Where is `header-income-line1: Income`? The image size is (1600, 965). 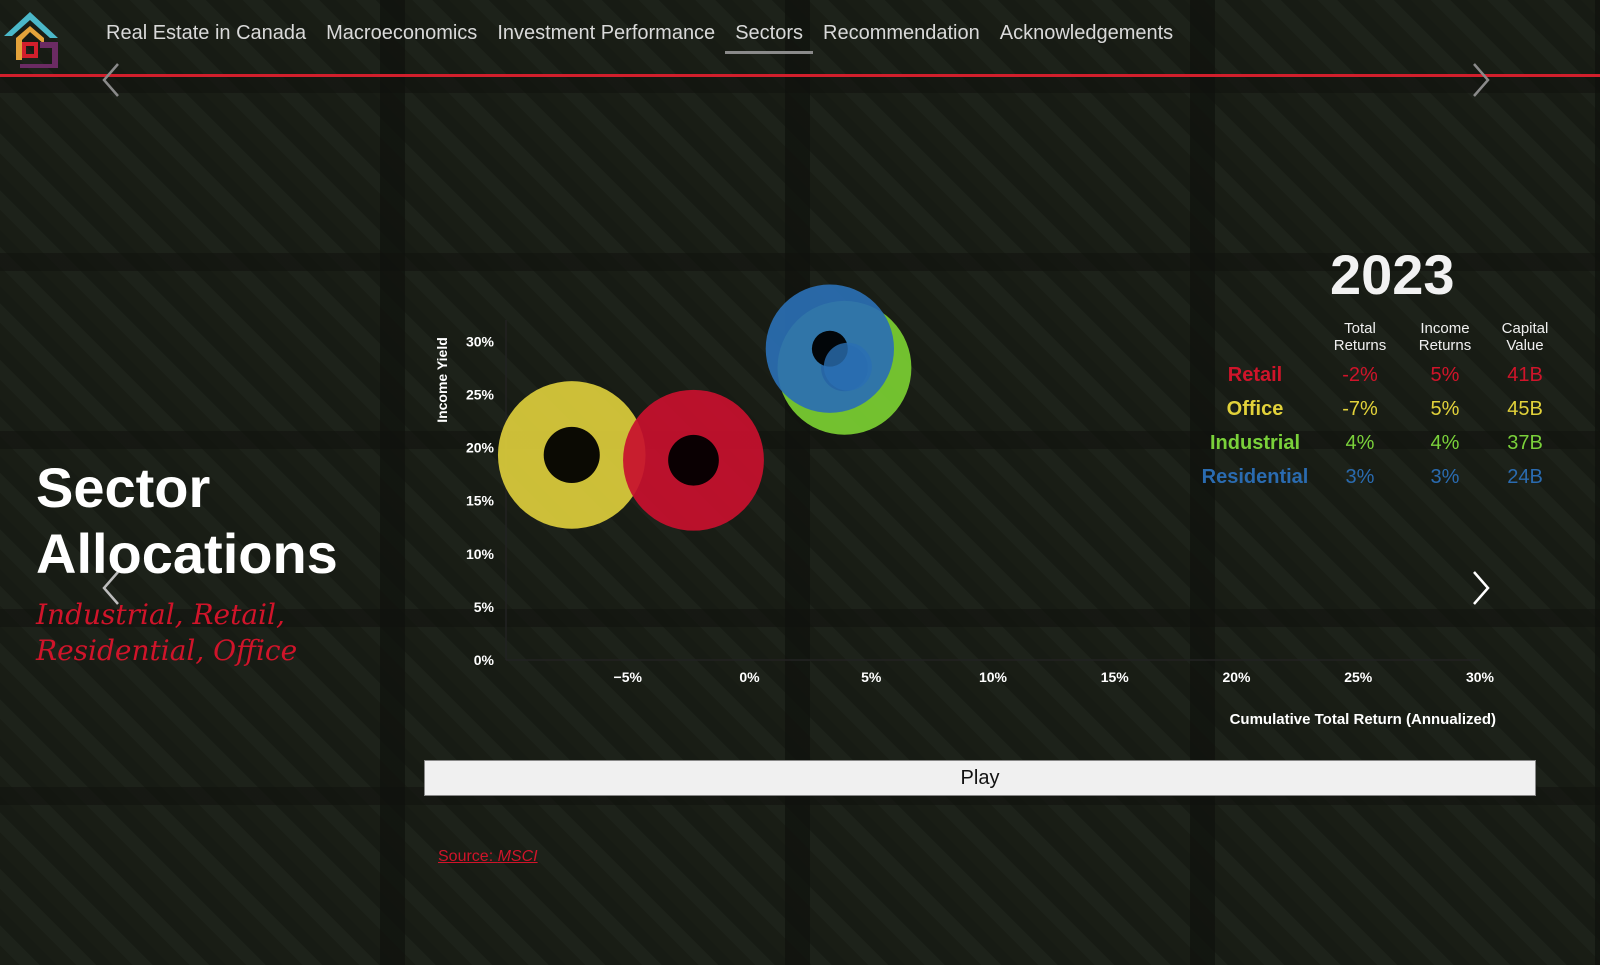 header-income-line1: Income is located at coordinates (1445, 328).